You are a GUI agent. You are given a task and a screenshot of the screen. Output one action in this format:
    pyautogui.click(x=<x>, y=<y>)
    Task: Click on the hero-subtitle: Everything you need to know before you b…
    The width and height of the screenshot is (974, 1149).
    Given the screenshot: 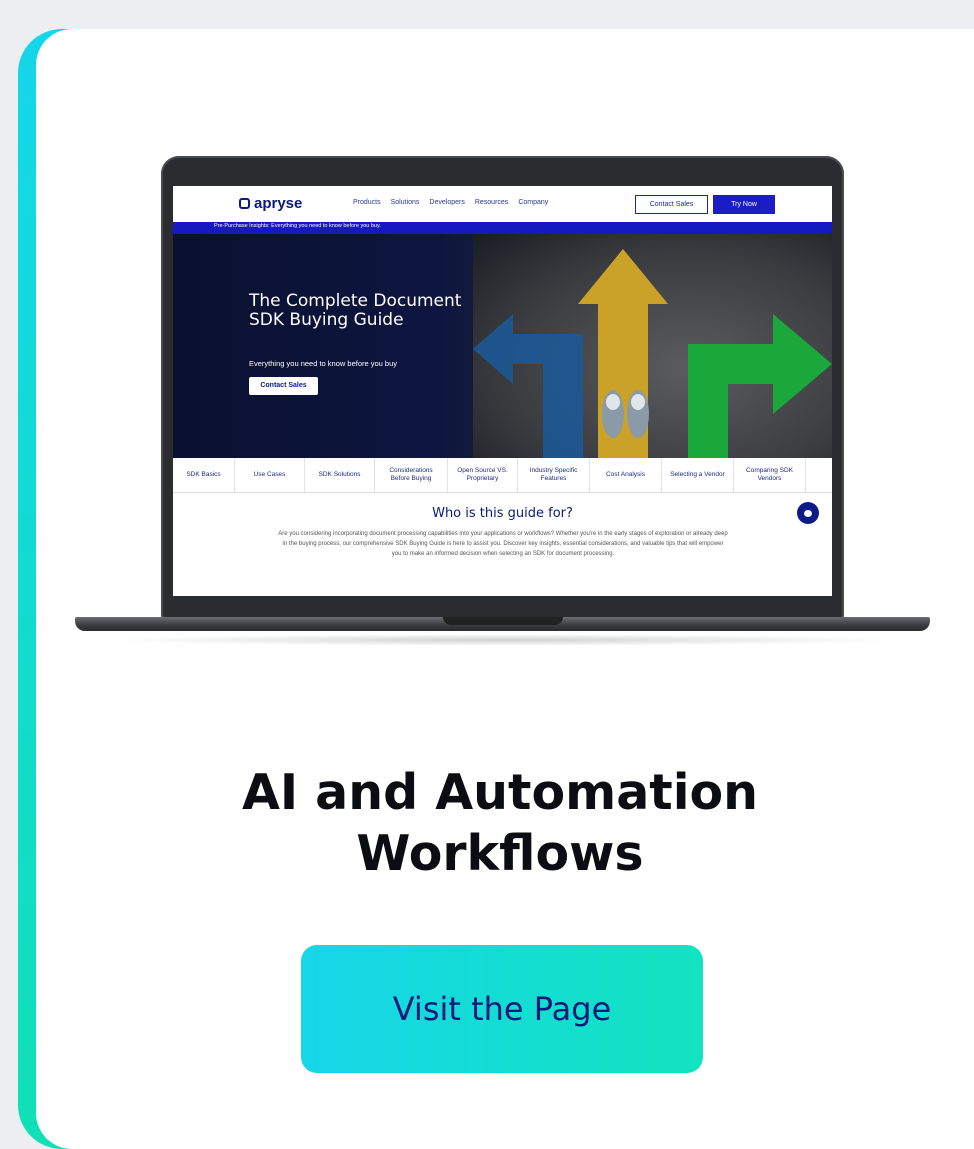 What is the action you would take?
    pyautogui.click(x=323, y=363)
    